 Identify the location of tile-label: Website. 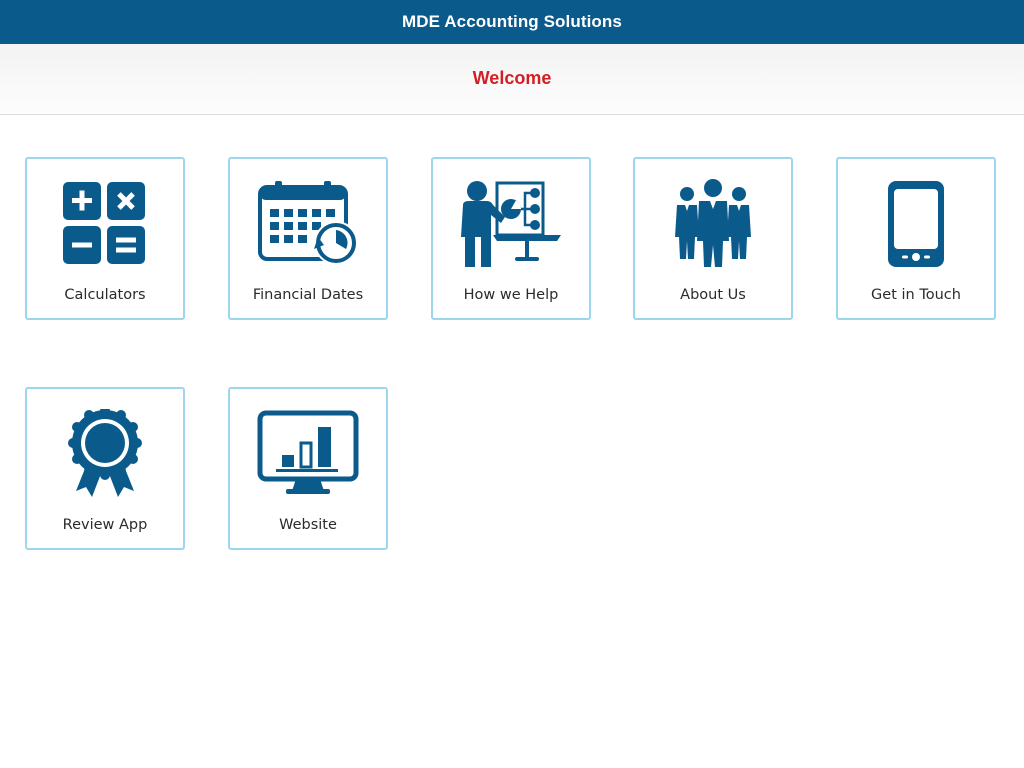
(308, 525).